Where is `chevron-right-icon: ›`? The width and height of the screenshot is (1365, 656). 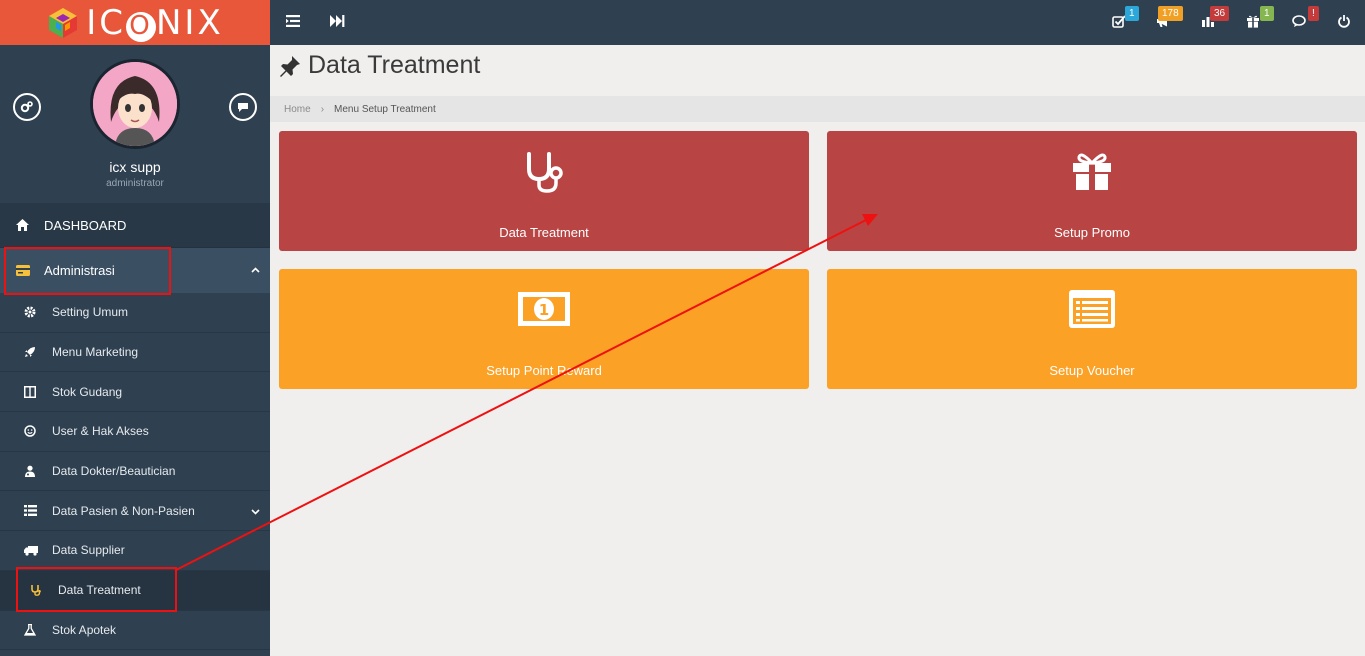
chevron-right-icon: › is located at coordinates (322, 109).